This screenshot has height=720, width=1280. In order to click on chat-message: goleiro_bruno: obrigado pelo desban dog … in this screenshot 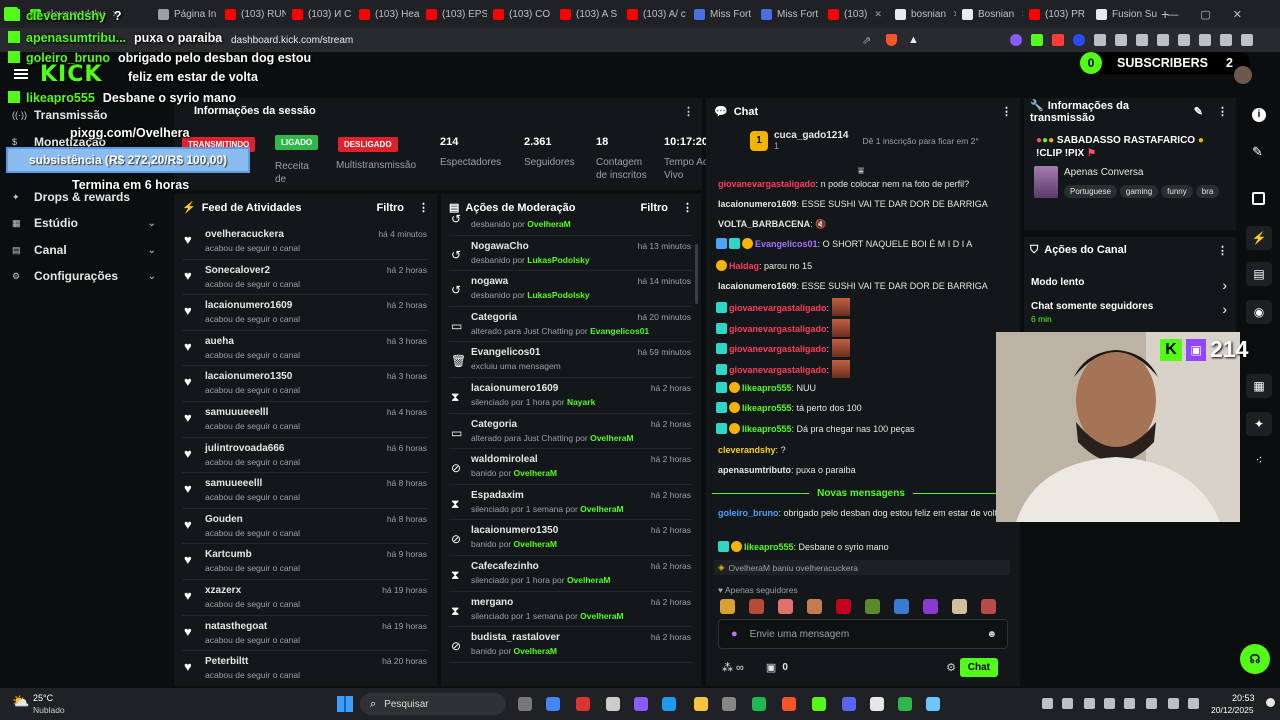, I will do `click(864, 513)`.